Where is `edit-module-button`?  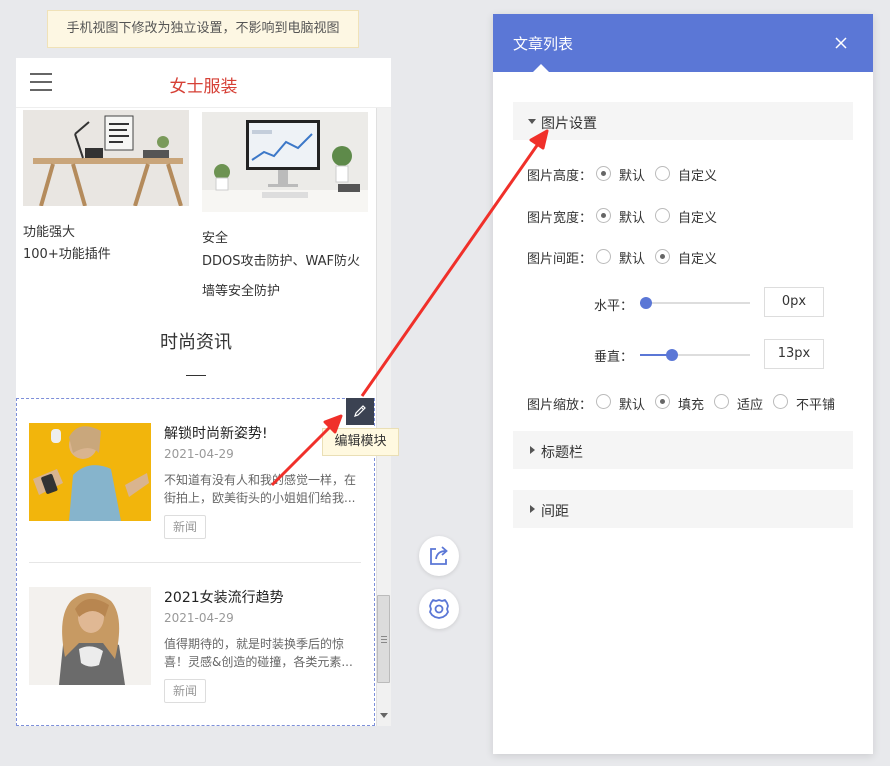 edit-module-button is located at coordinates (360, 411).